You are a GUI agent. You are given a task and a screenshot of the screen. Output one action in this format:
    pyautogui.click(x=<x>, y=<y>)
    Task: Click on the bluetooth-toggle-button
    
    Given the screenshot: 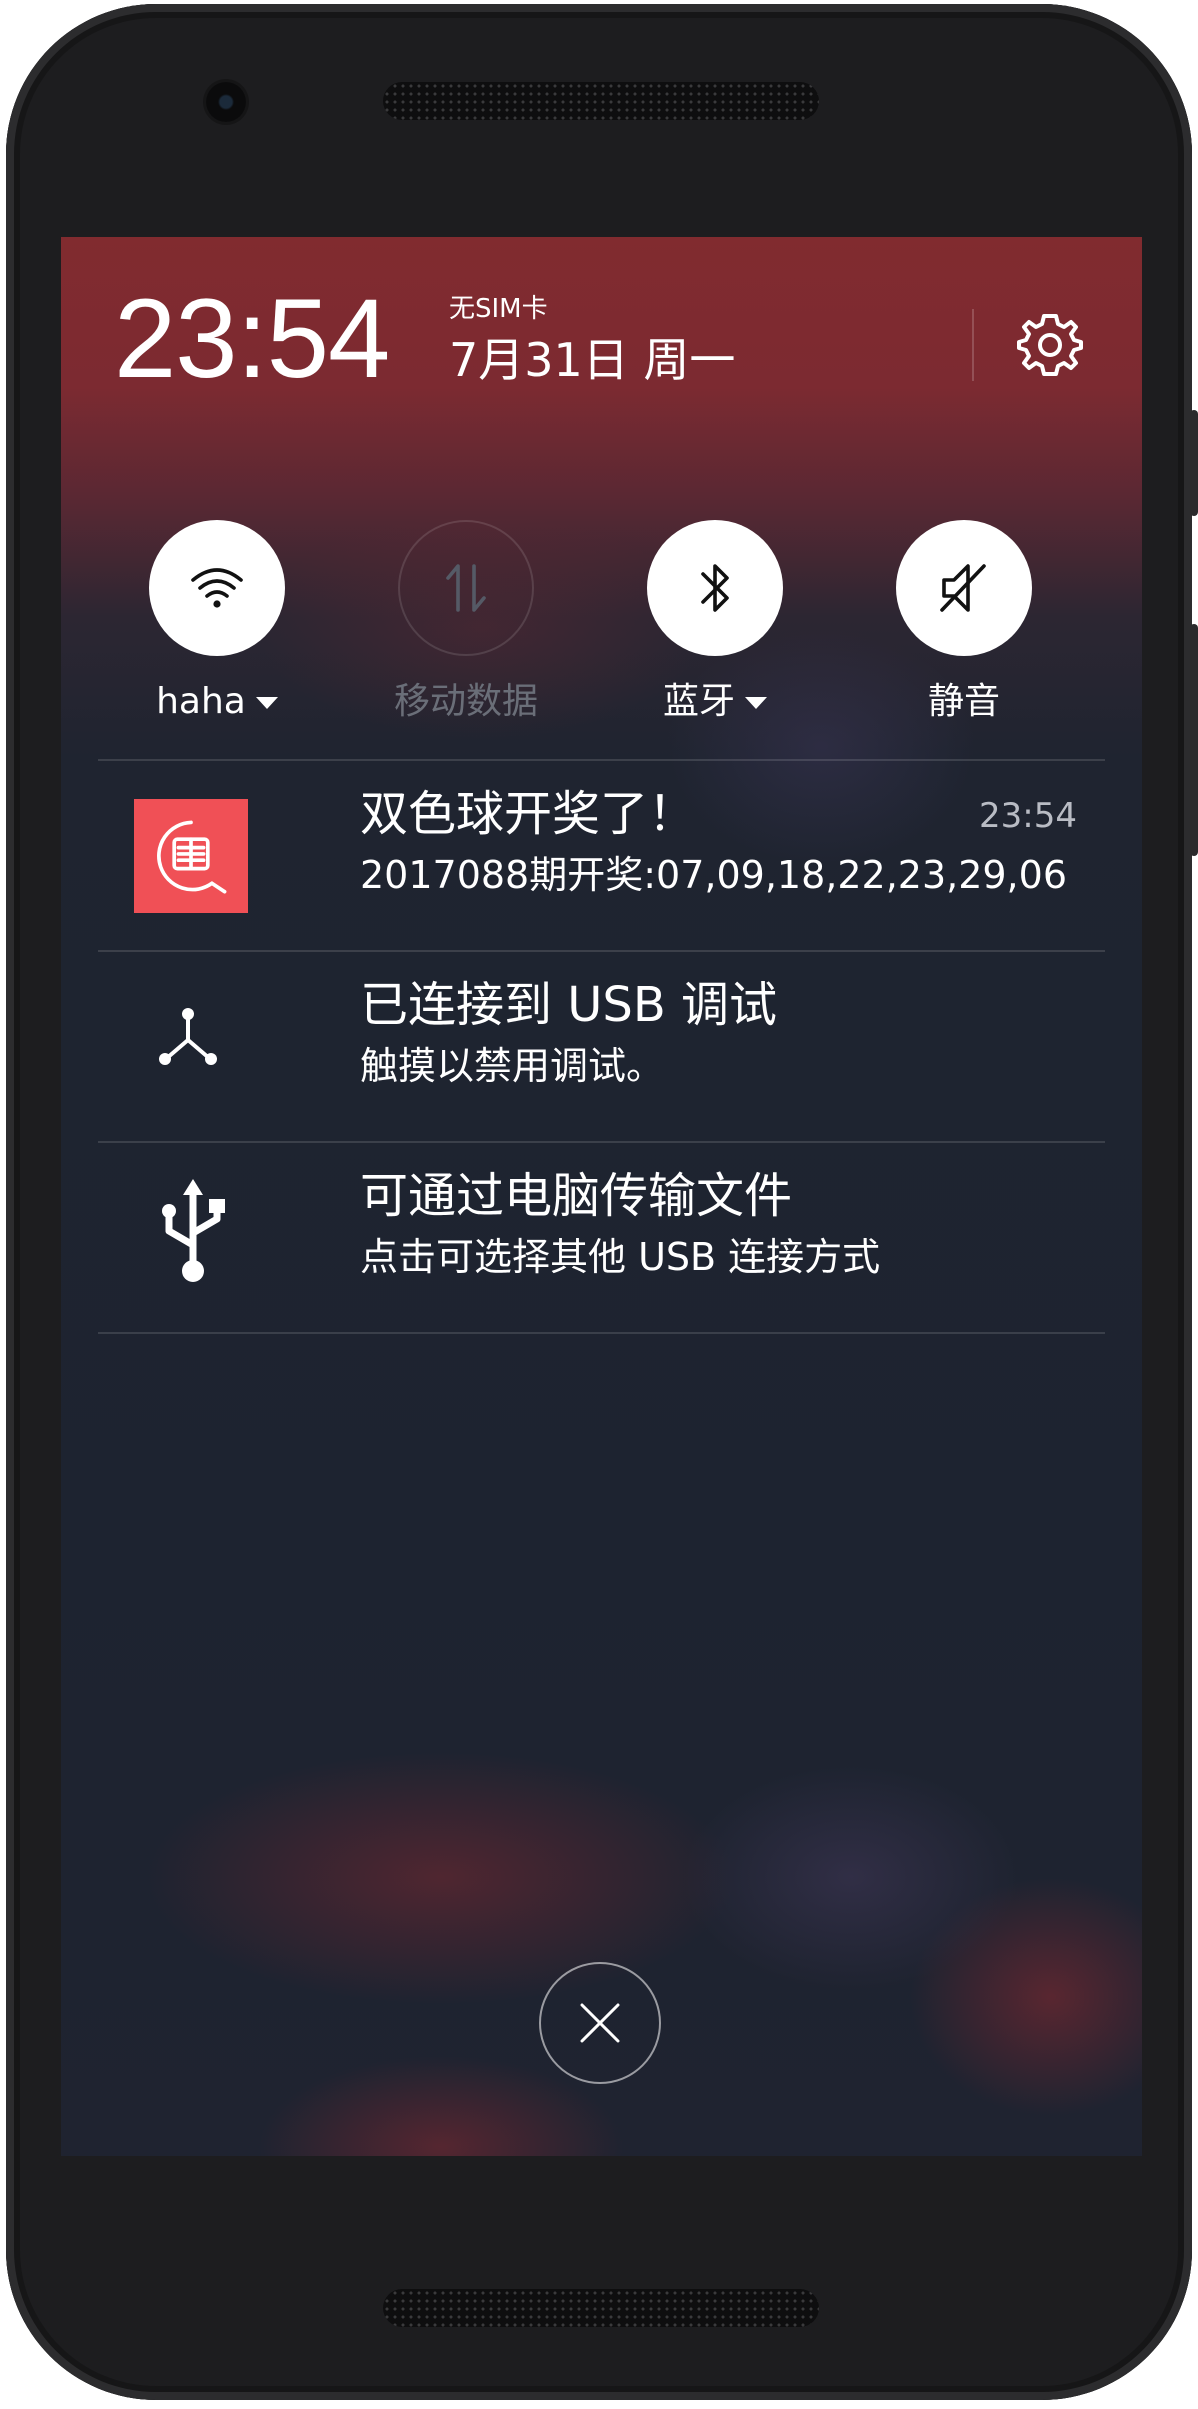 What is the action you would take?
    pyautogui.click(x=715, y=588)
    